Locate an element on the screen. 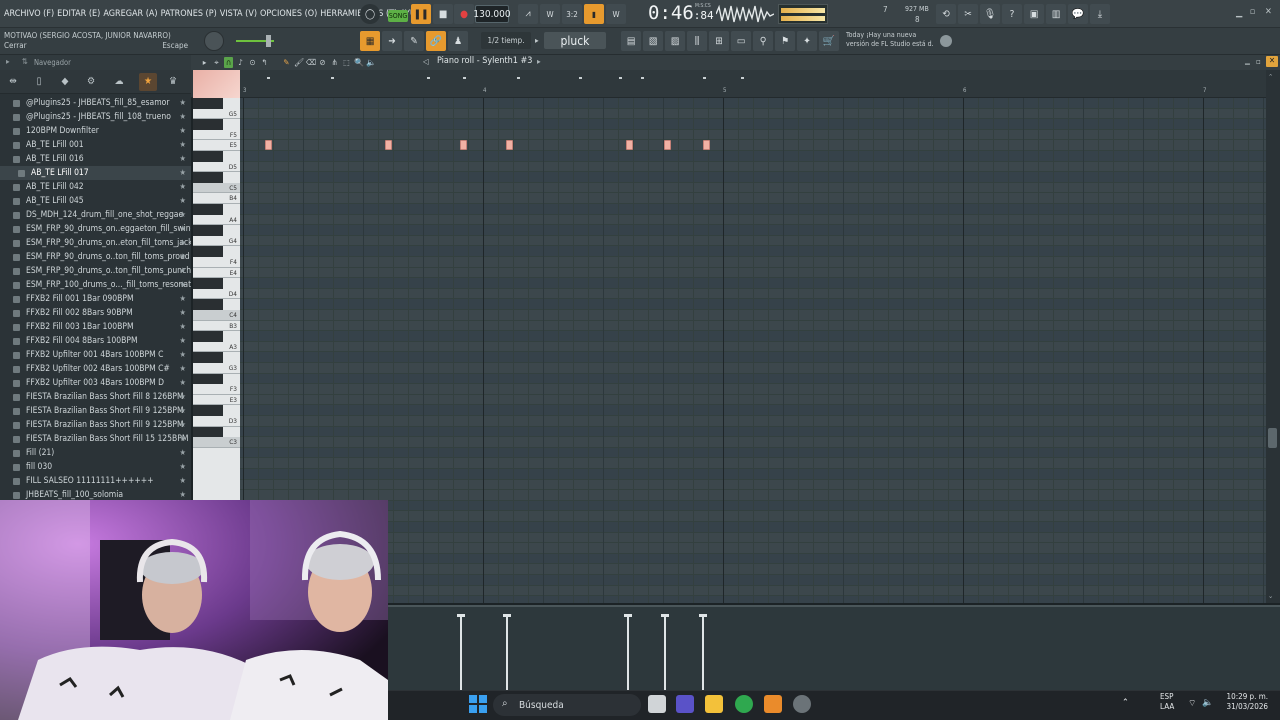  browser-list-item: FILL SALSEO 11111111++++++ ★ is located at coordinates (95, 481).